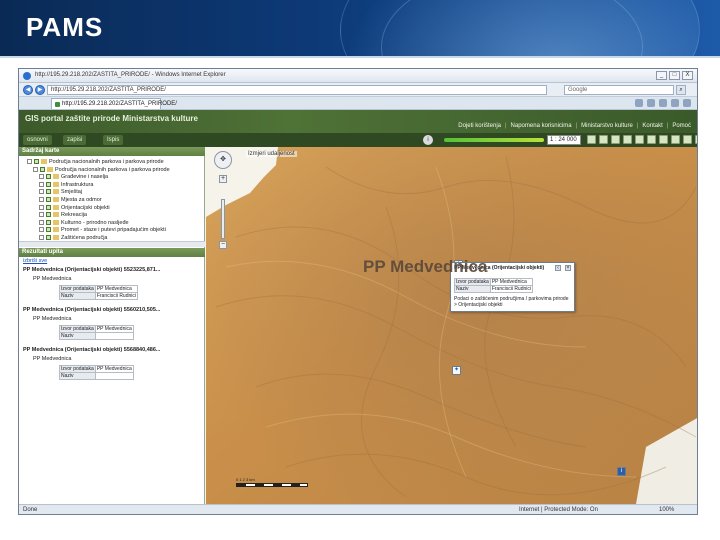 The image size is (720, 540). What do you see at coordinates (114, 103) in the screenshot?
I see `browser-tab: http://195.29.218.202/ZASTITA_PRIRODE/` at bounding box center [114, 103].